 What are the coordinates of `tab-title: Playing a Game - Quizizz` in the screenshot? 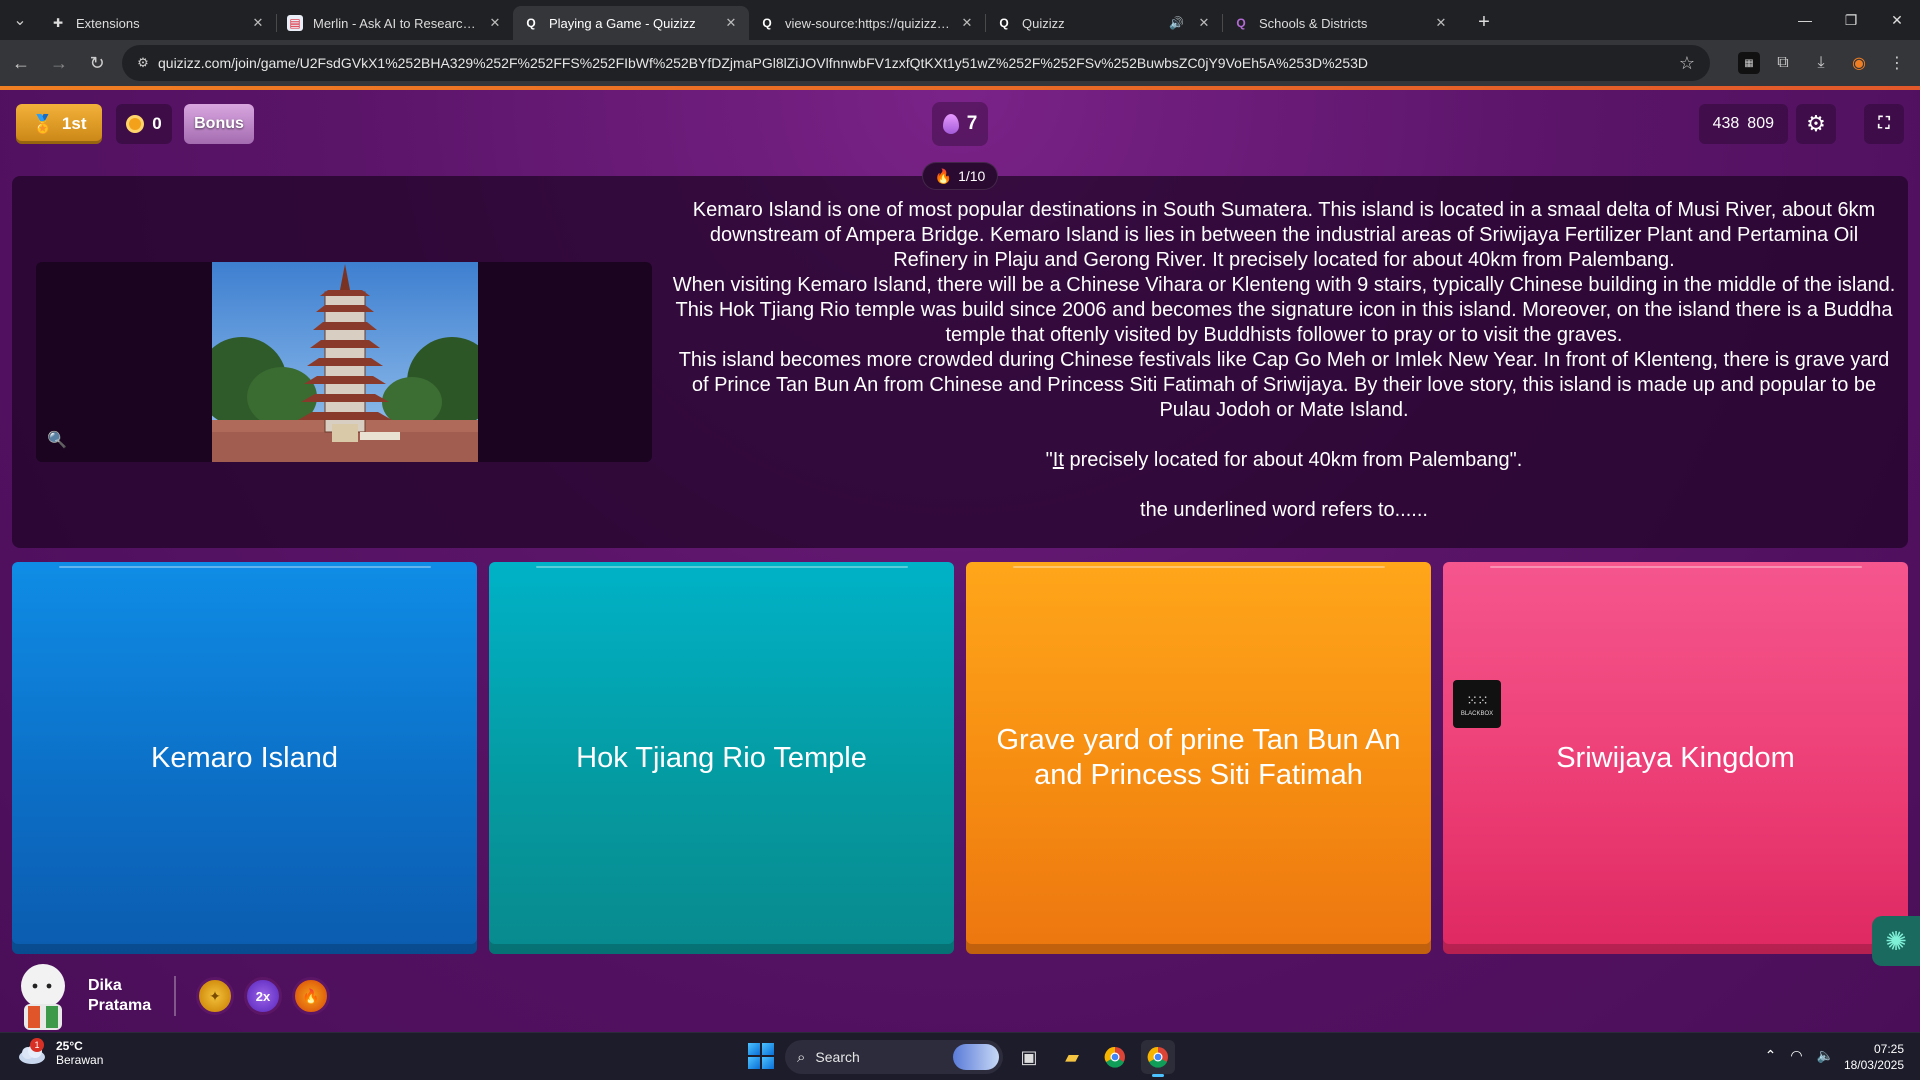 It's located at (622, 23).